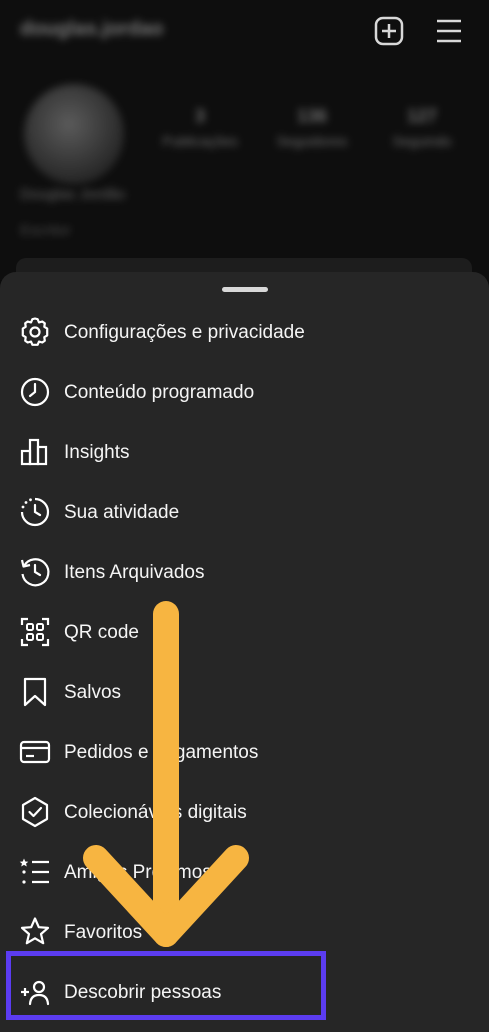 This screenshot has height=1032, width=489. What do you see at coordinates (449, 31) in the screenshot?
I see `hamburger-menu-icon` at bounding box center [449, 31].